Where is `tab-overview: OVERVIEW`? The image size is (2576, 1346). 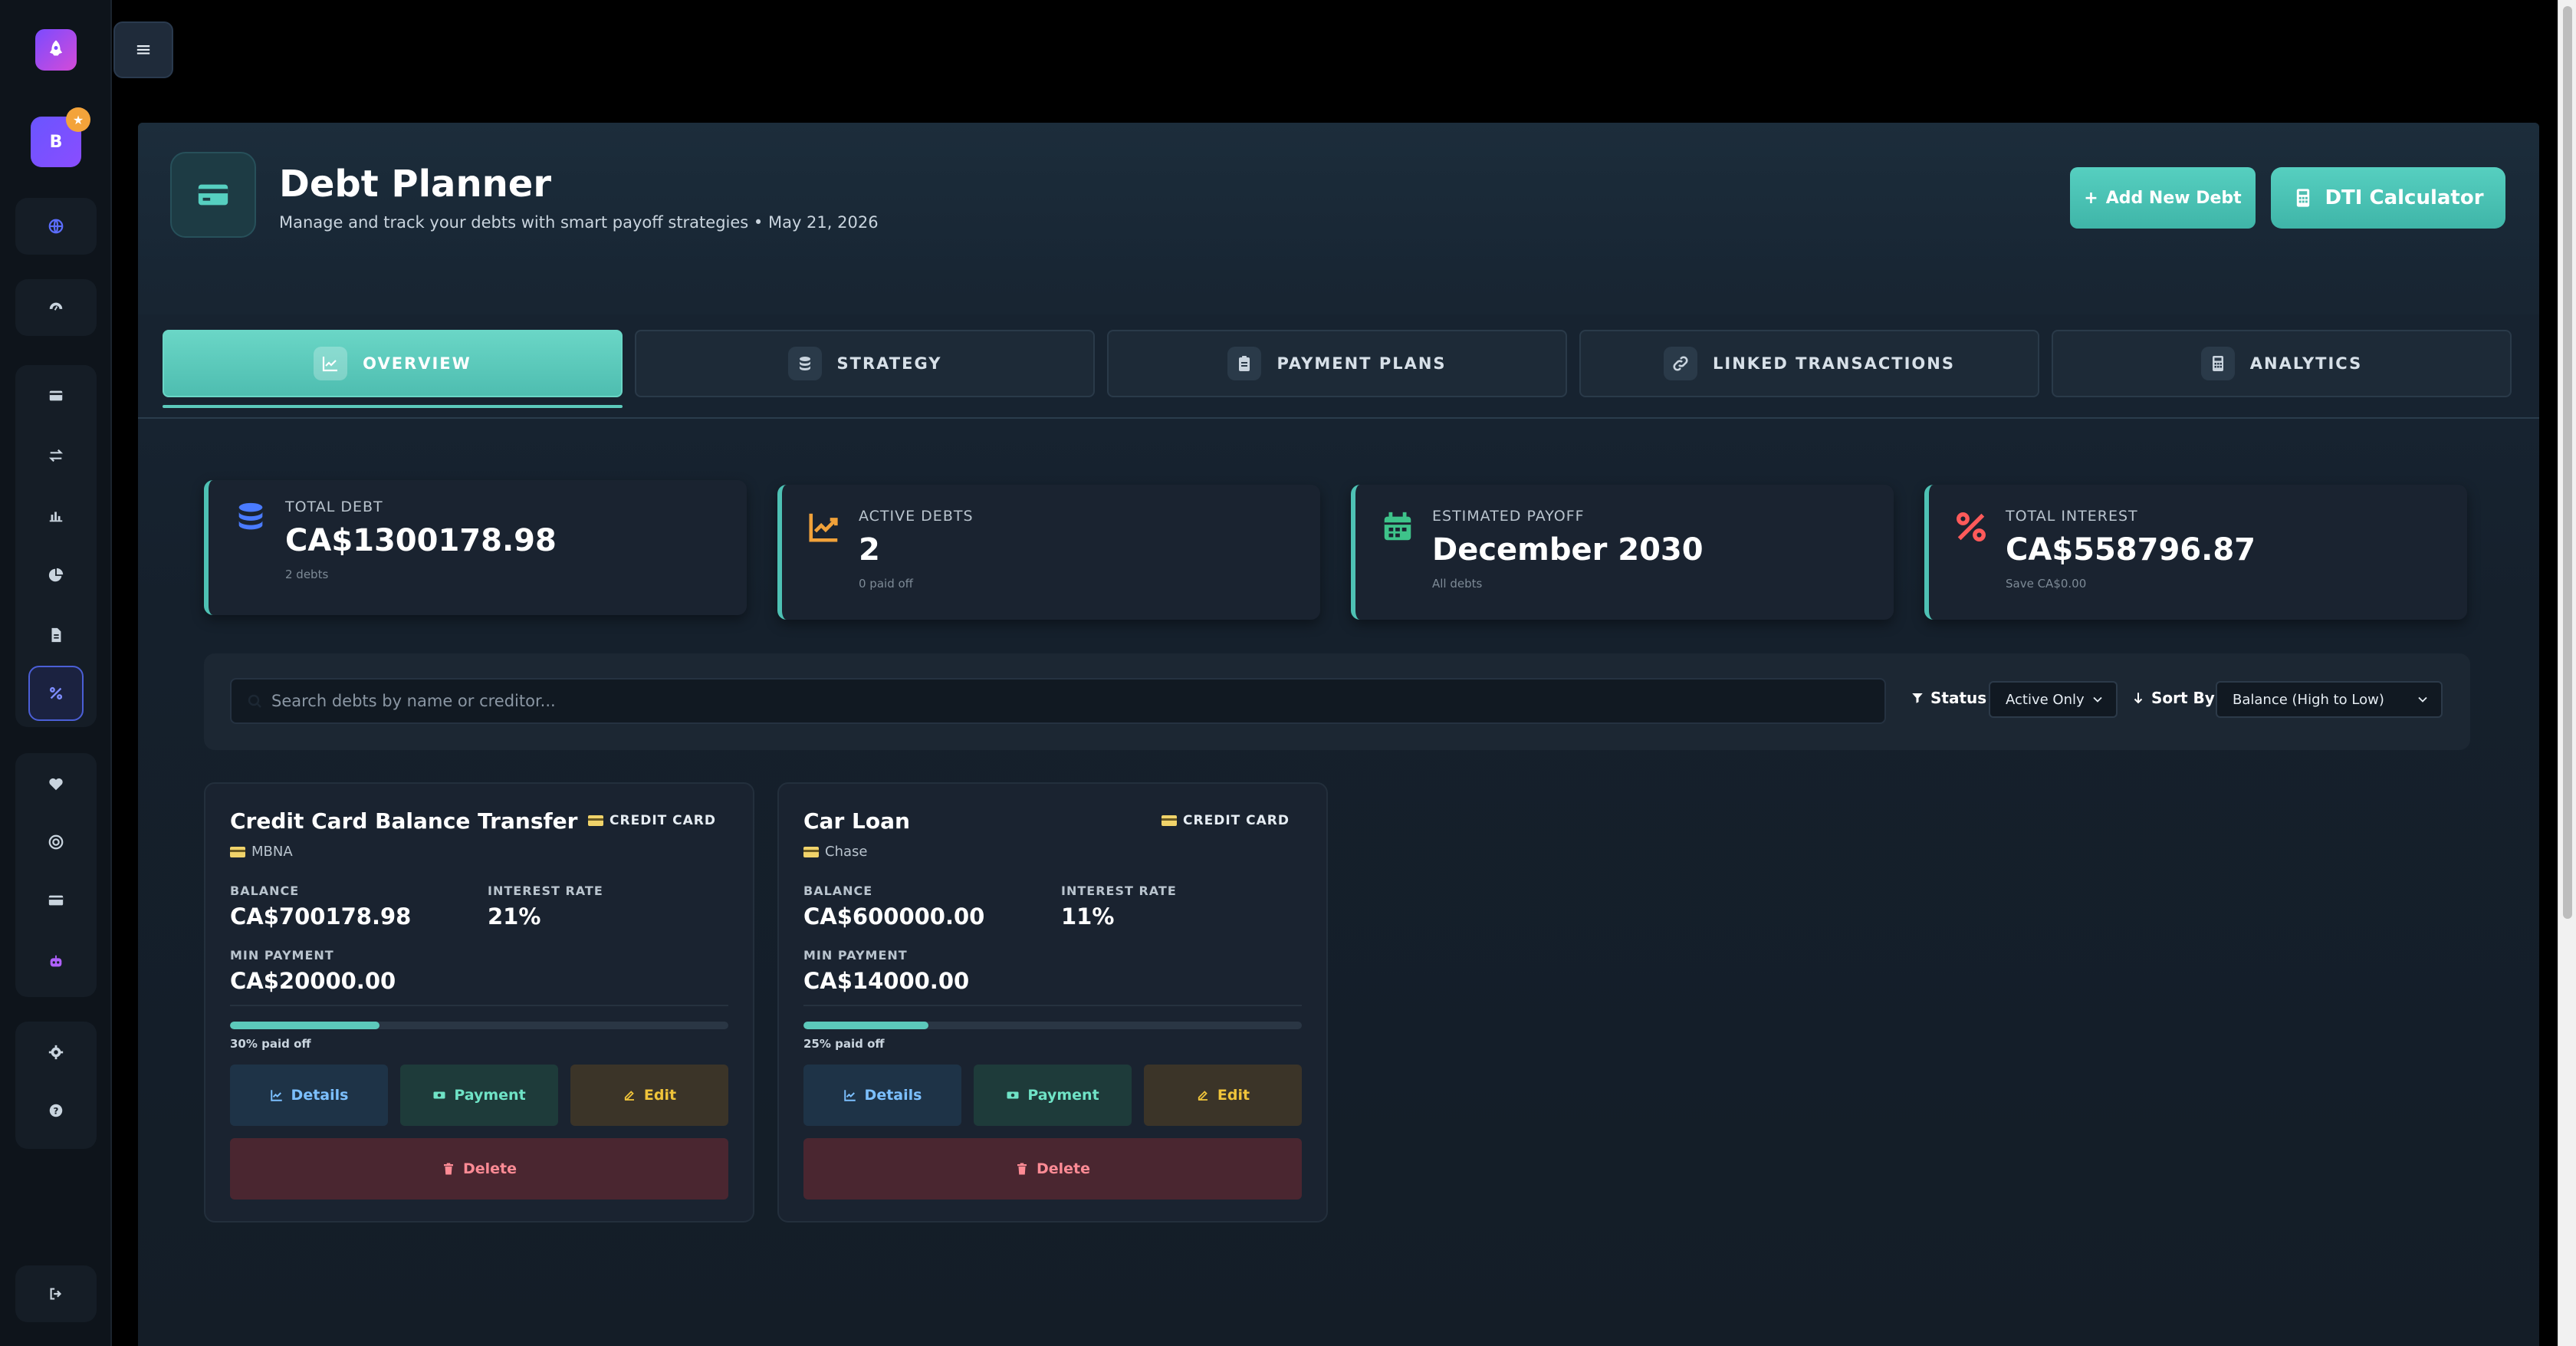 tab-overview: OVERVIEW is located at coordinates (393, 364).